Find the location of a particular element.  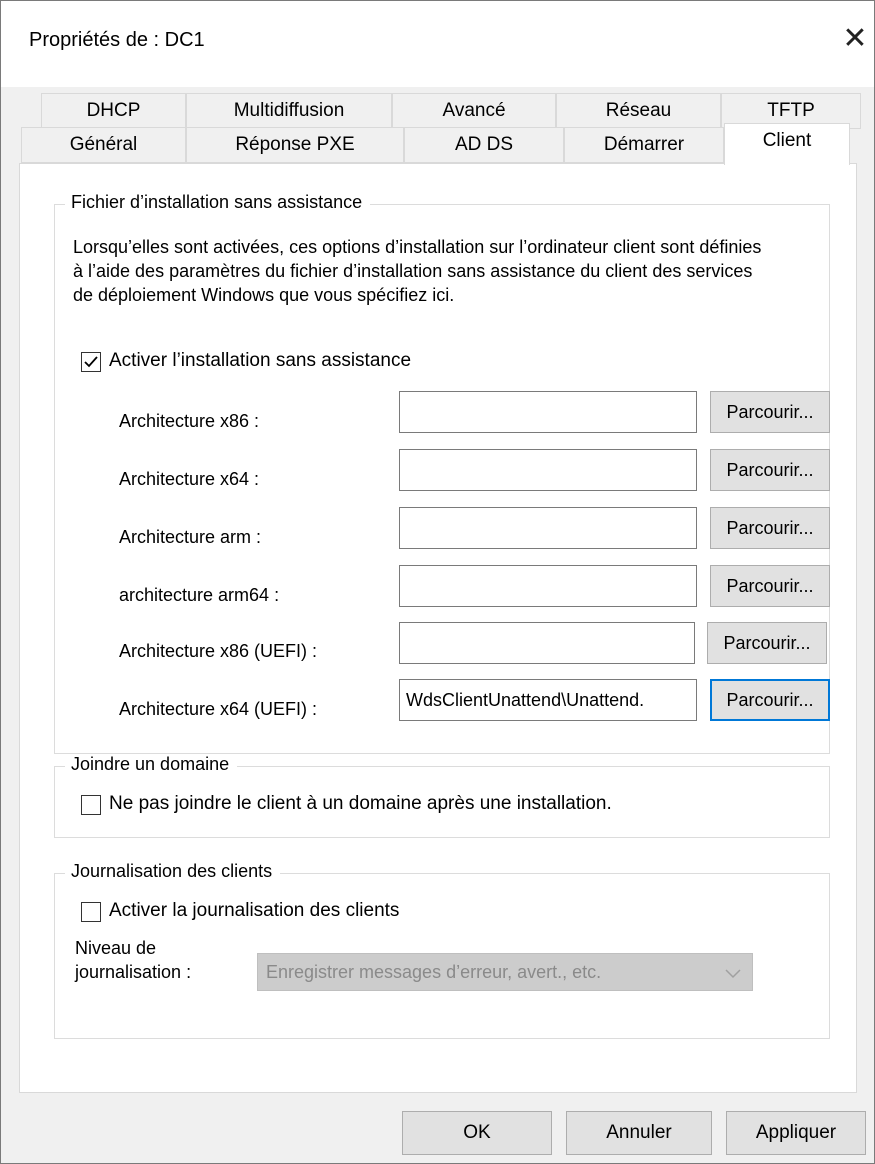

arch-arm-label: Architecture arm : is located at coordinates (190, 537).